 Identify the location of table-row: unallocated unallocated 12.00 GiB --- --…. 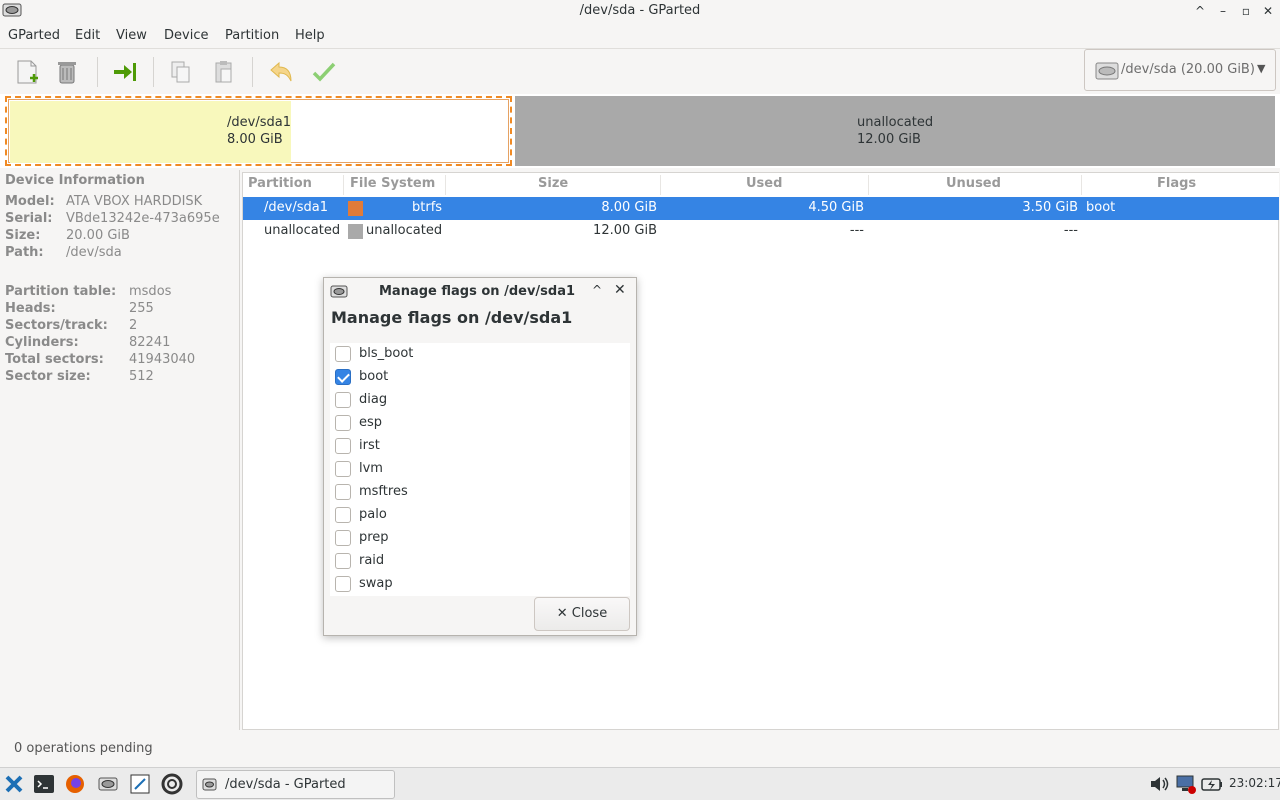
(761, 231).